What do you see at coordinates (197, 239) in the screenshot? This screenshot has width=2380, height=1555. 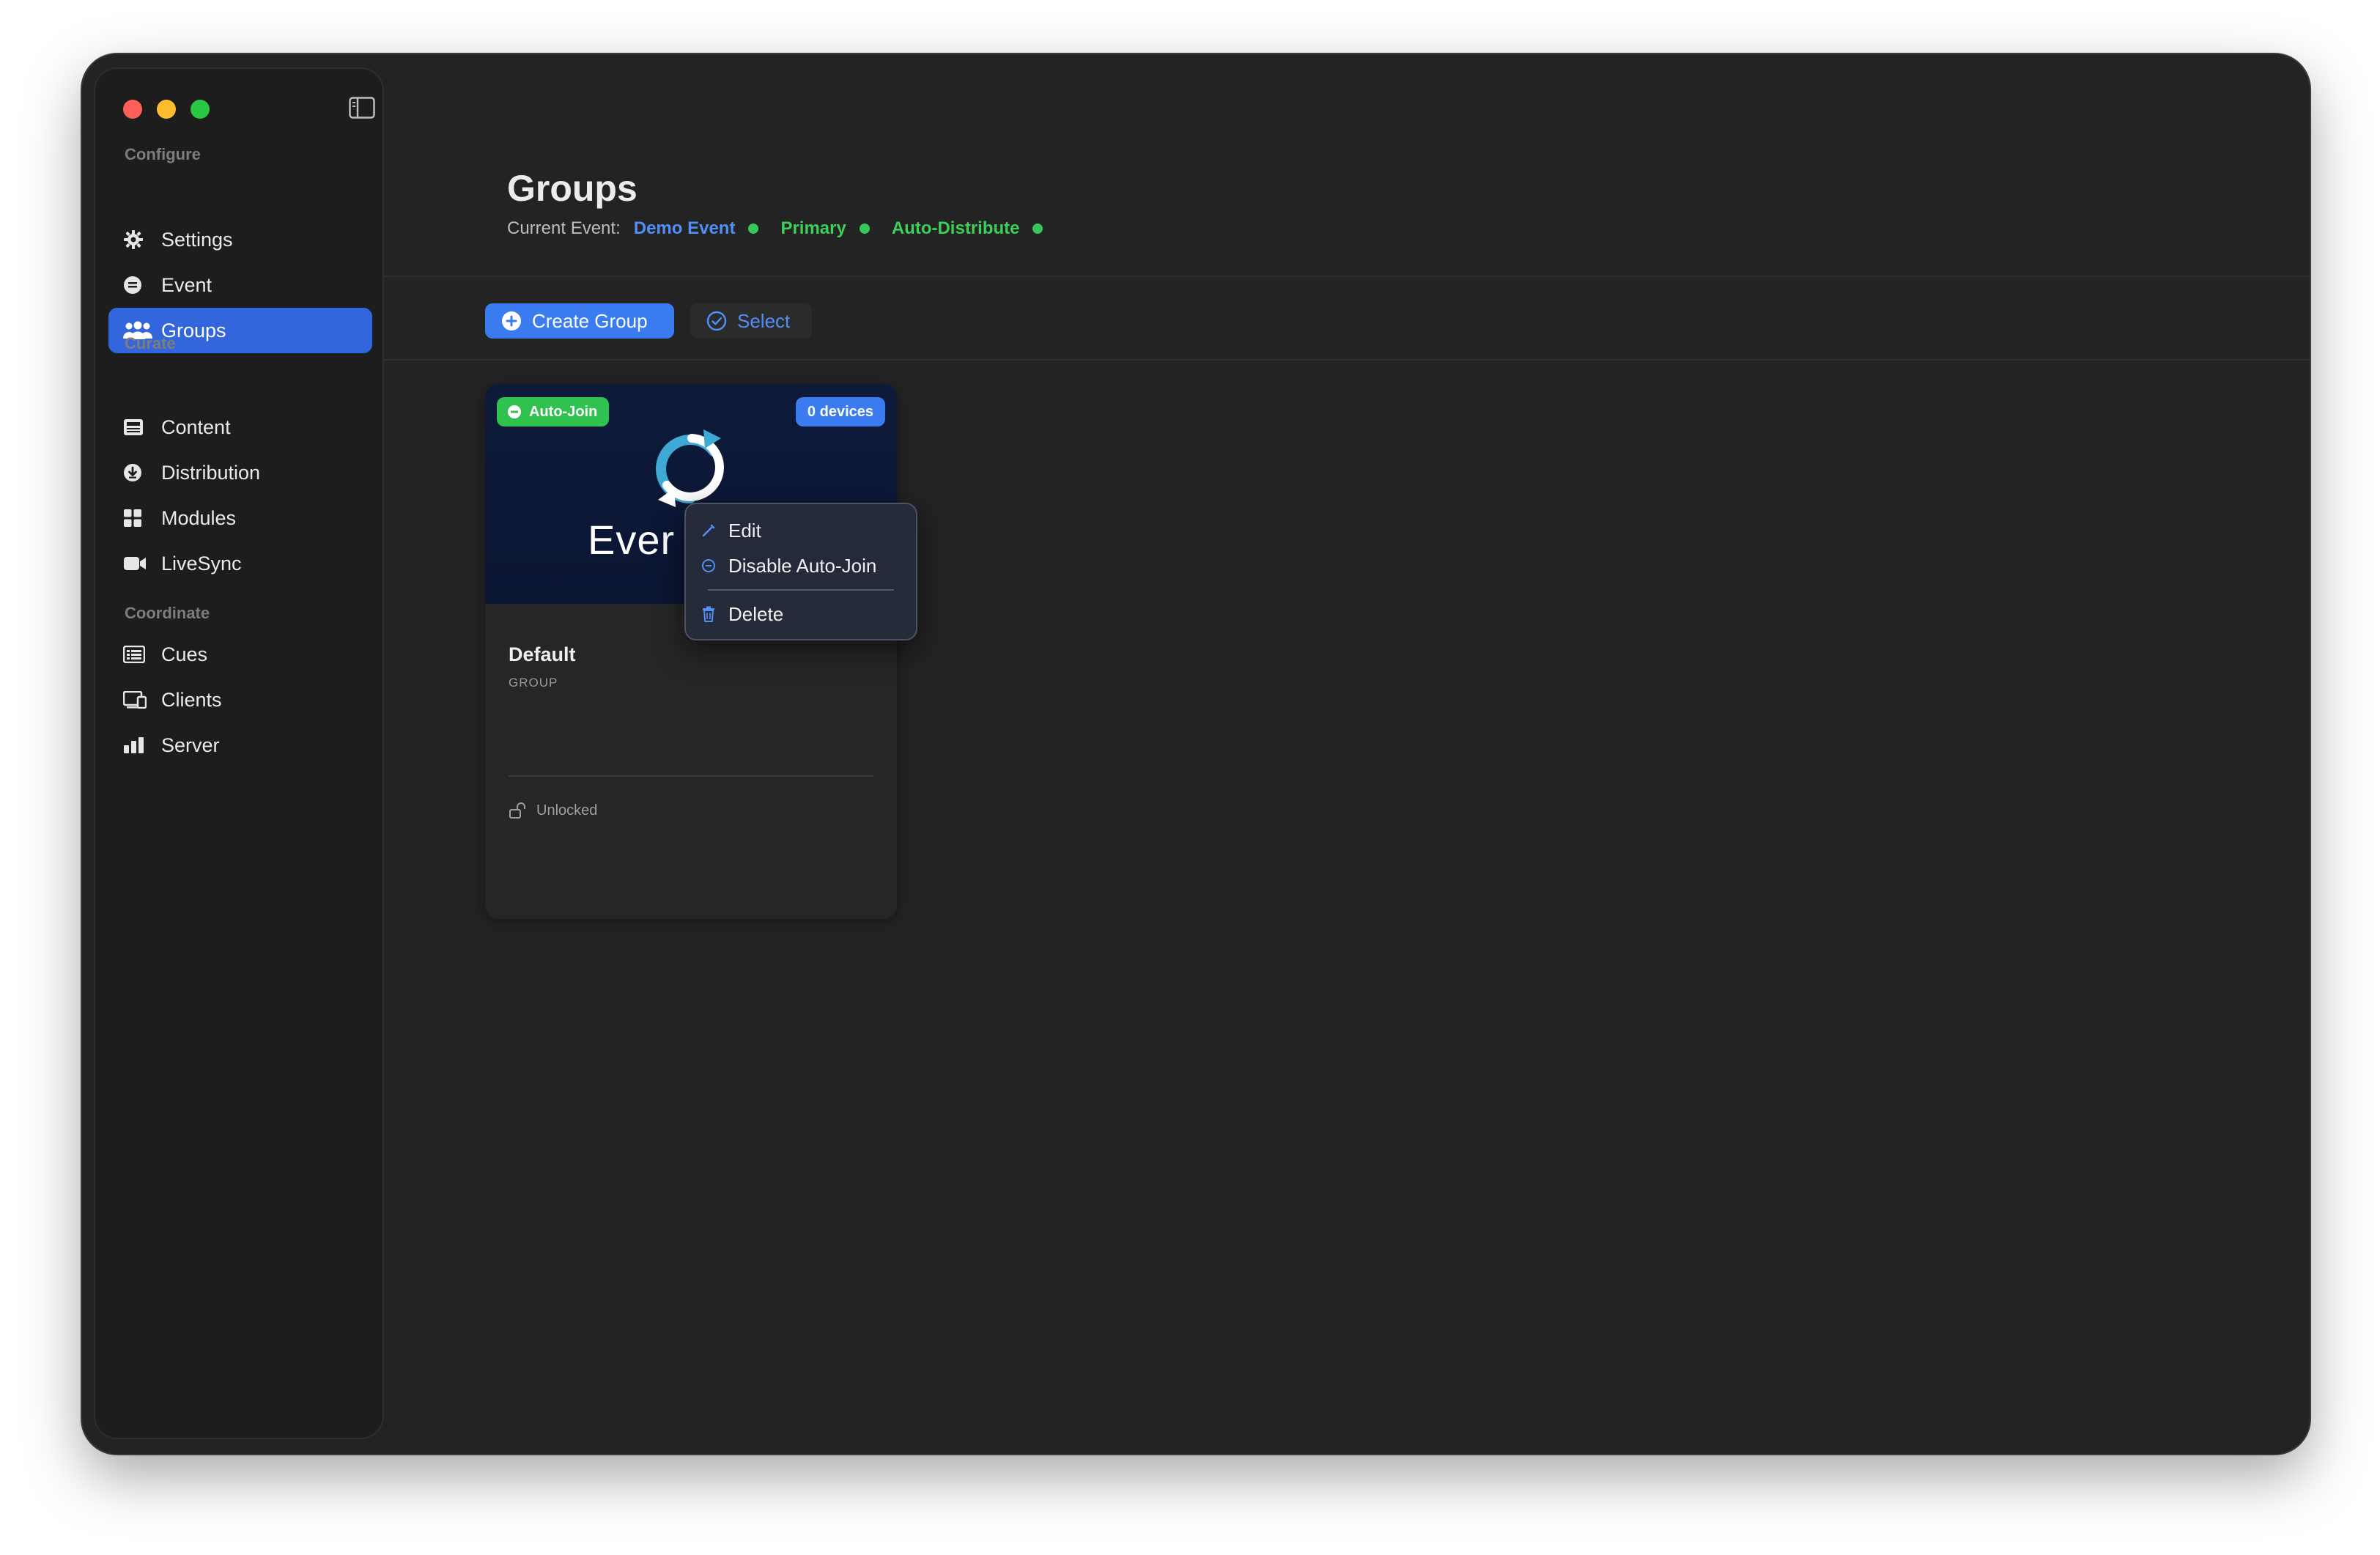 I see `sidebar-item-label: Settings` at bounding box center [197, 239].